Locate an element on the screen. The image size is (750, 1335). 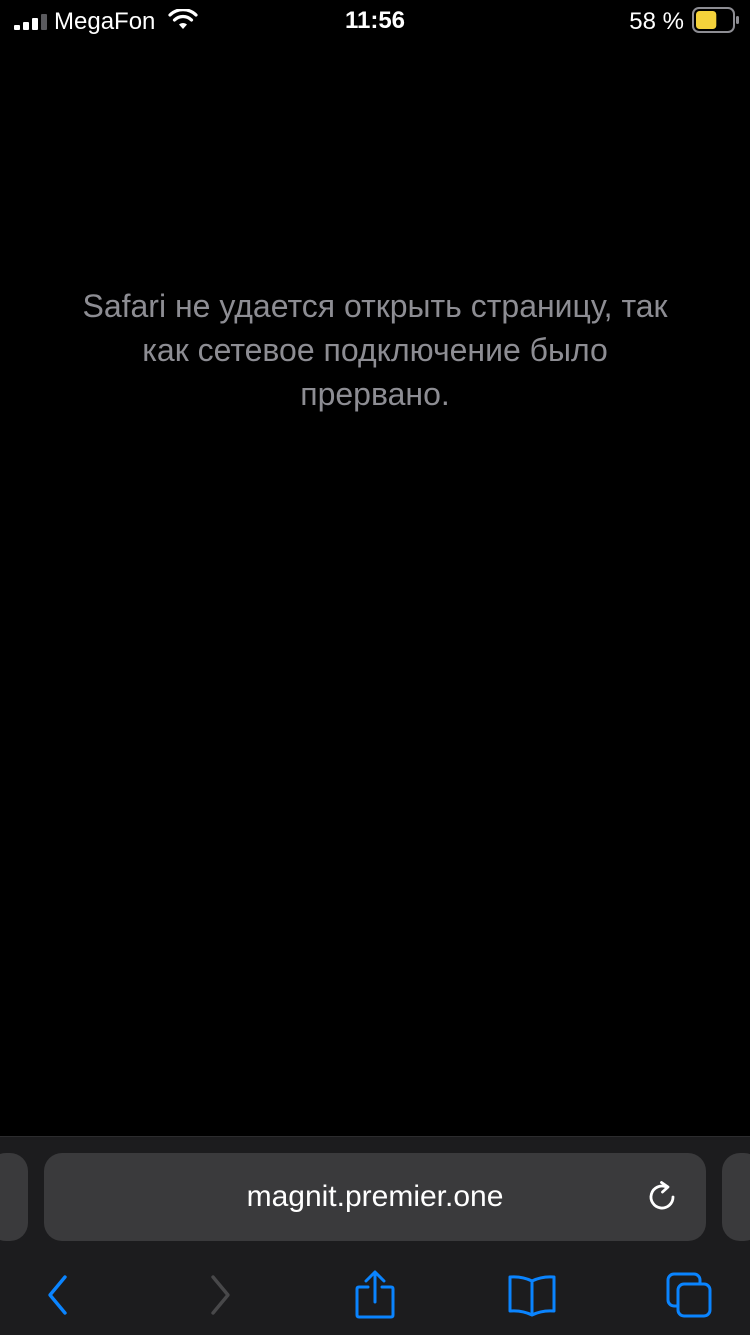
share-button is located at coordinates (375, 1295).